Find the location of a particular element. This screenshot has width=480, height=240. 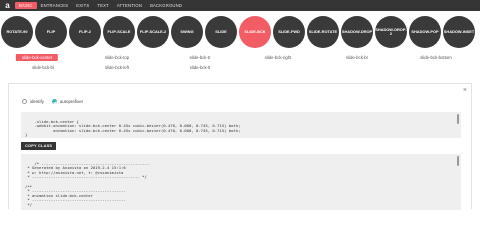

variant-slide-bck-tl: slide-bck-tl is located at coordinates (200, 67).